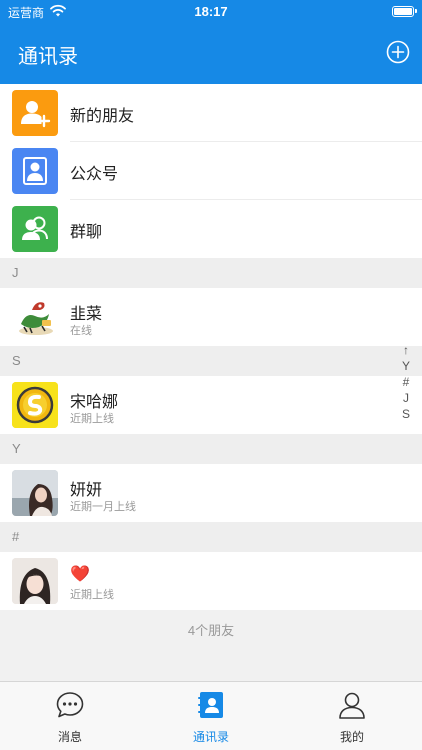 This screenshot has height=750, width=422. What do you see at coordinates (94, 402) in the screenshot?
I see `contact-name: 宋哈娜` at bounding box center [94, 402].